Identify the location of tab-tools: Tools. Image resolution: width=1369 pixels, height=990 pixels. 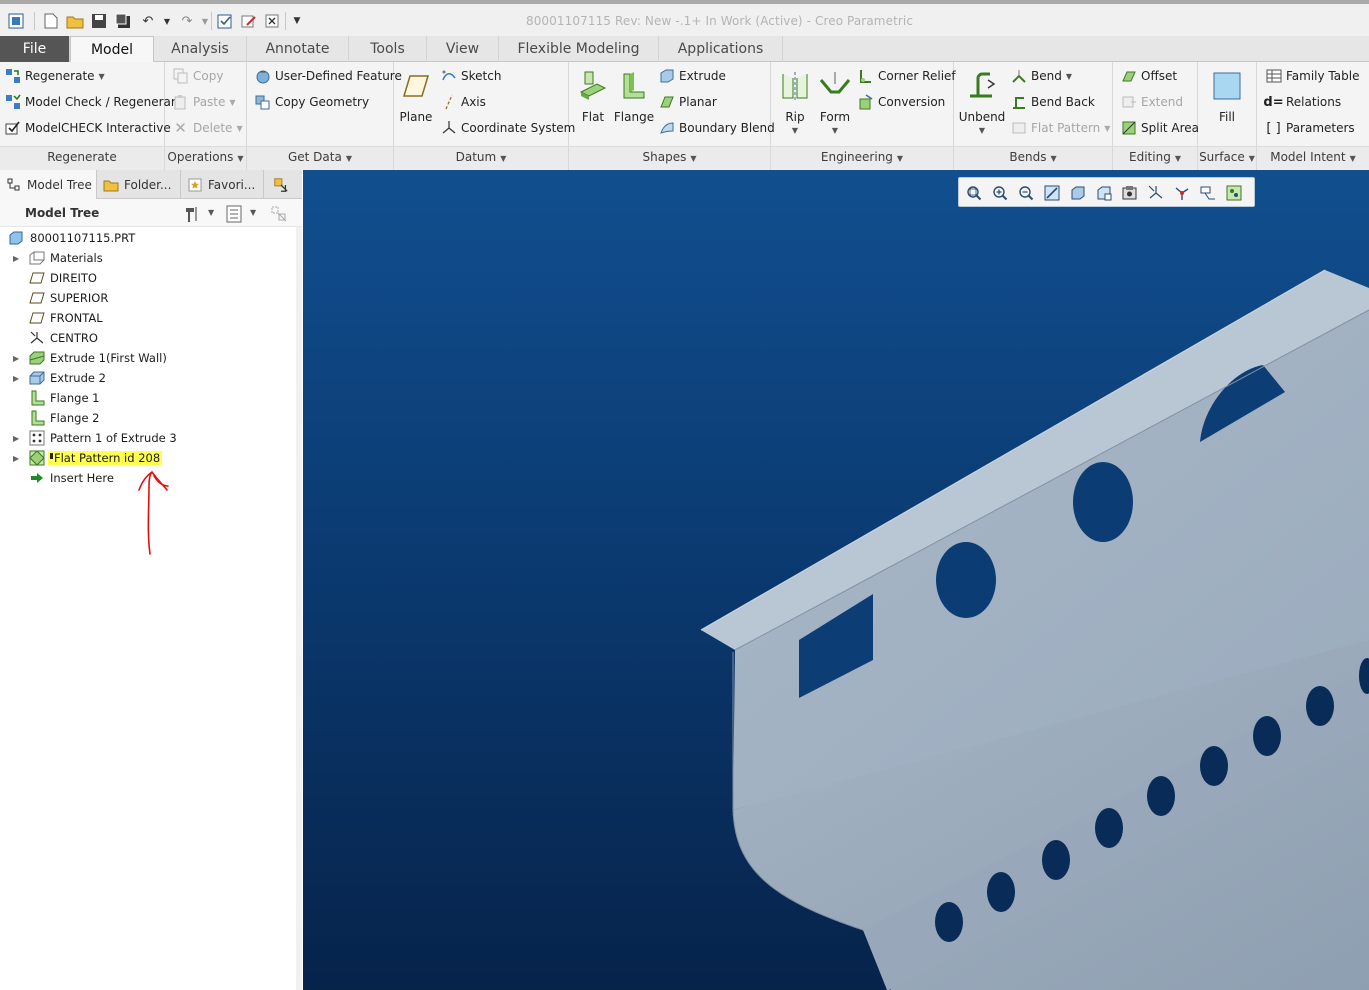
(388, 49).